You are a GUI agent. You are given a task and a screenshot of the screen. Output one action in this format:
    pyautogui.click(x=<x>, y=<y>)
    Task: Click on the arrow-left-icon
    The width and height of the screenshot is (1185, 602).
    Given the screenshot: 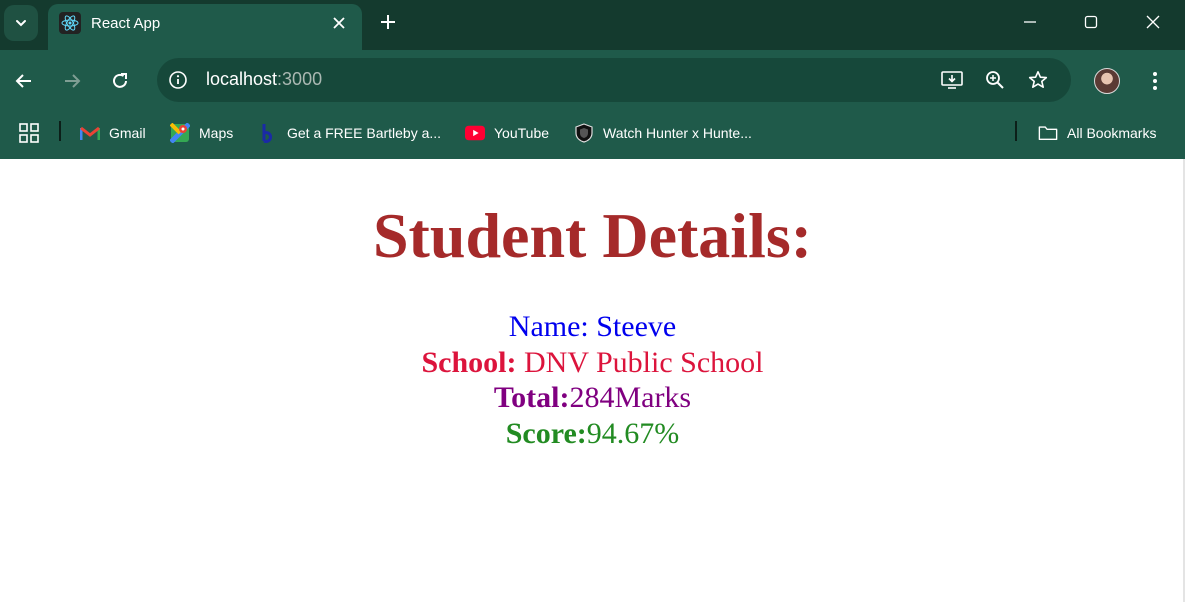 What is the action you would take?
    pyautogui.click(x=23, y=81)
    